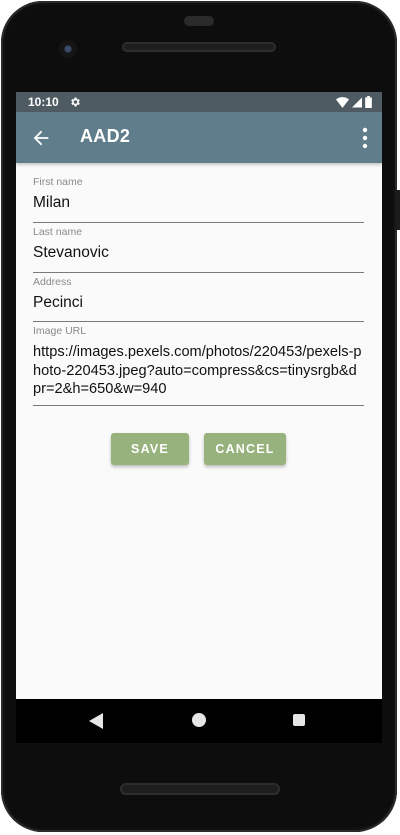 The height and width of the screenshot is (835, 400). I want to click on front-camera, so click(68, 49).